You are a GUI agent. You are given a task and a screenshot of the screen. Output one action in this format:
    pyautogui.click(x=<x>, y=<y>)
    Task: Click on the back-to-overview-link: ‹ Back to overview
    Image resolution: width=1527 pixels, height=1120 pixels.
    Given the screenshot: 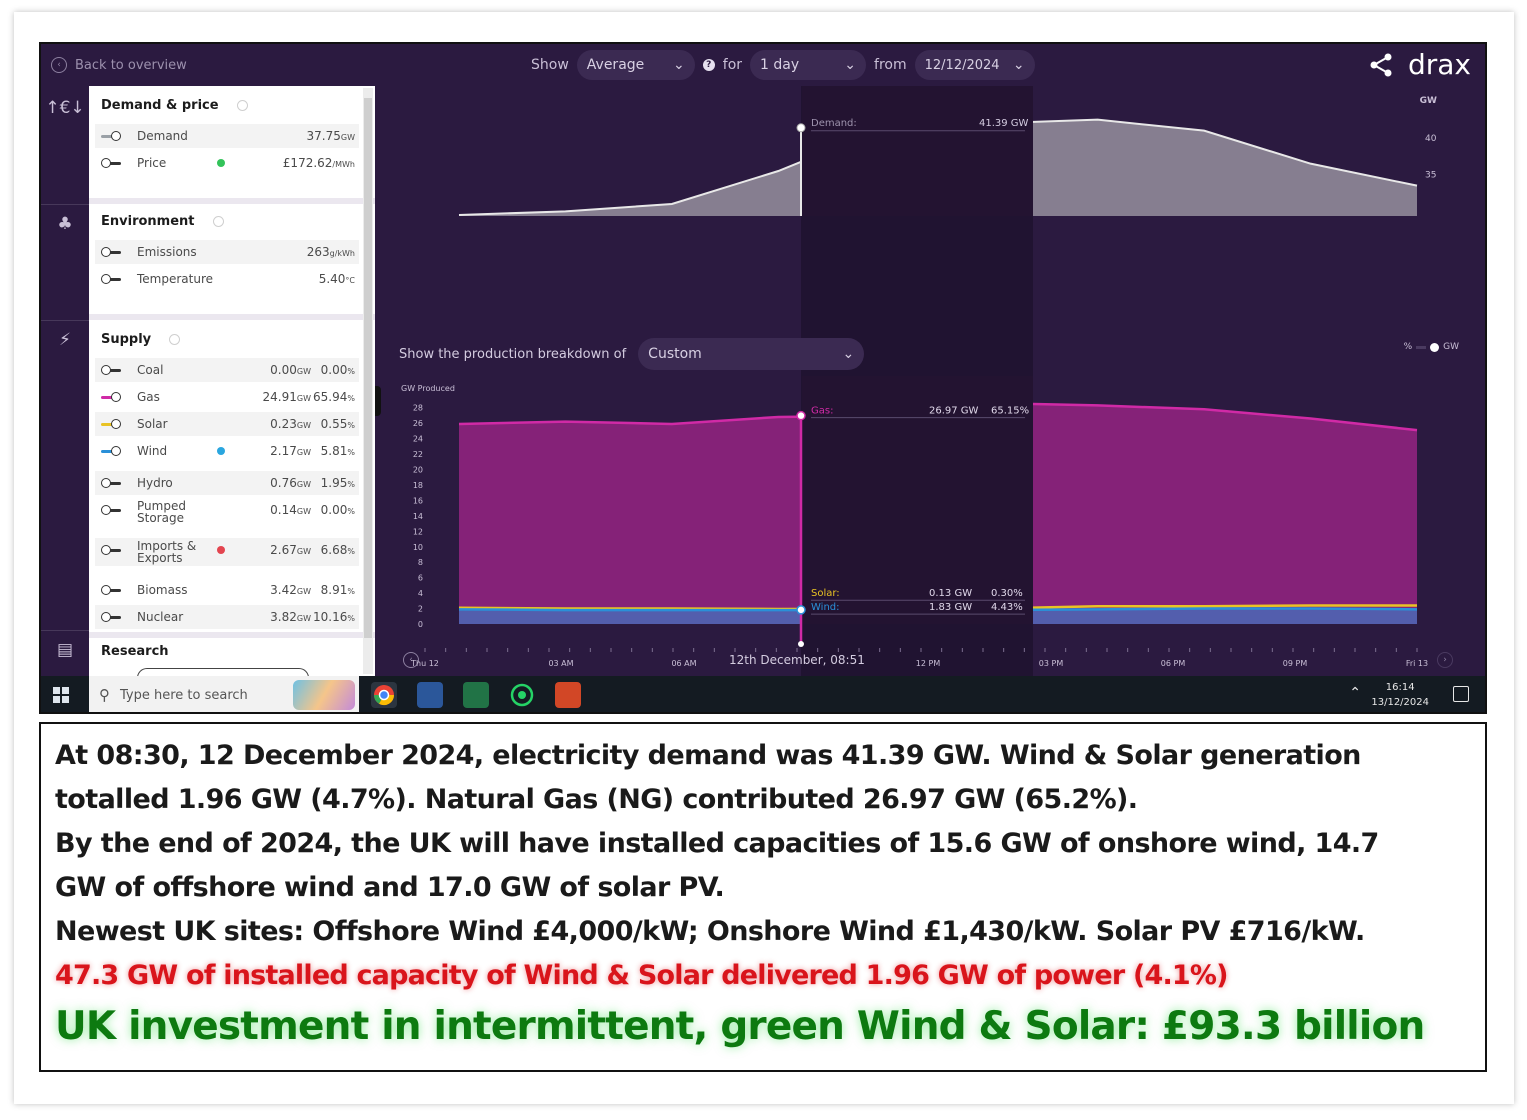 What is the action you would take?
    pyautogui.click(x=119, y=65)
    